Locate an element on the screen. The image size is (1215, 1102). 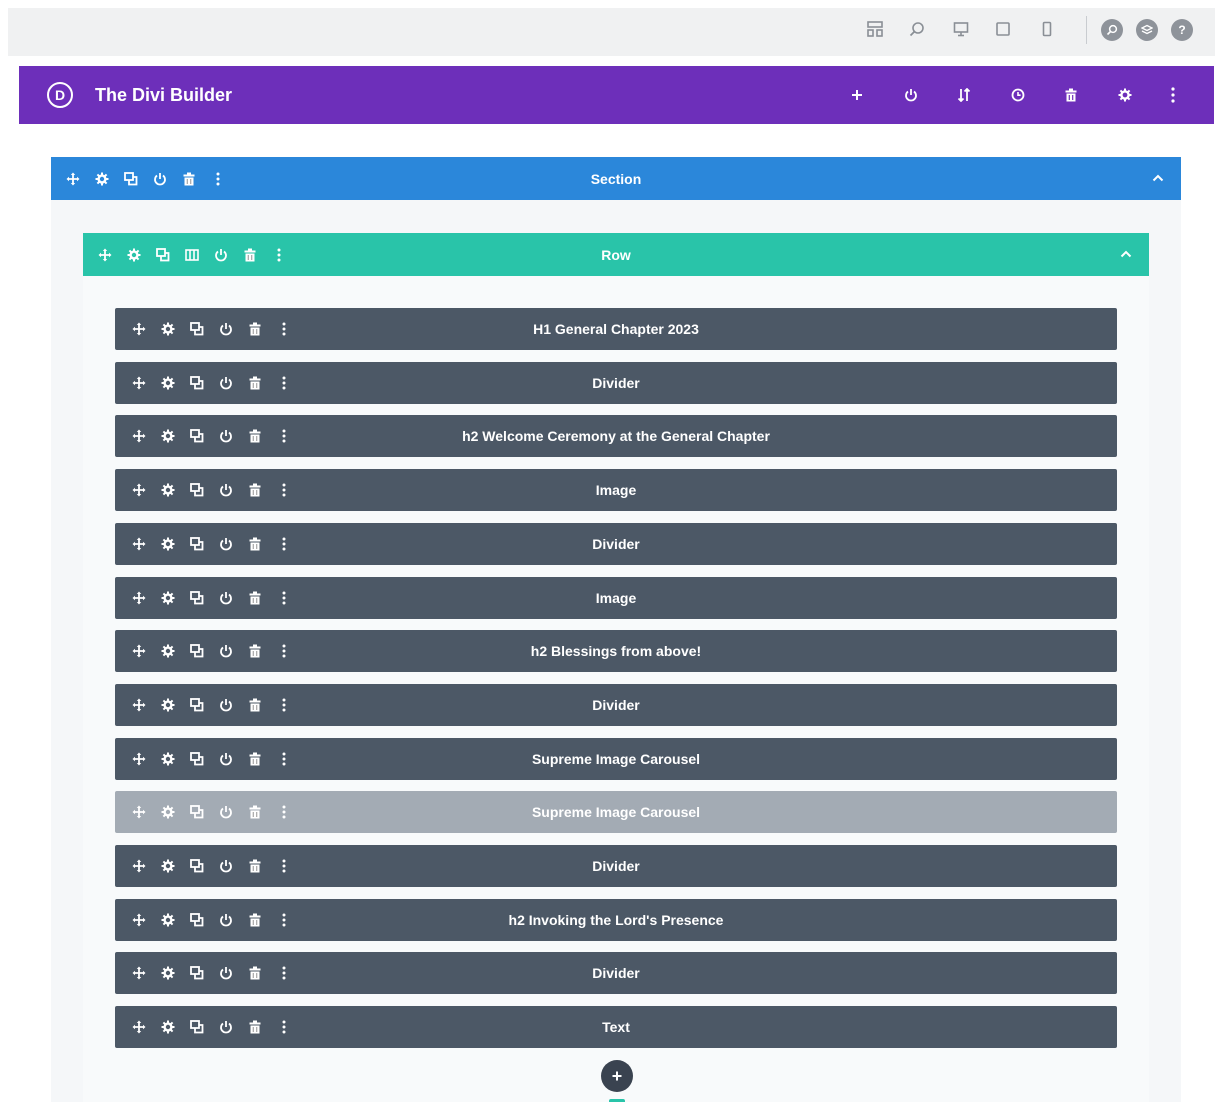
top-toolbar: ? is located at coordinates (611, 32).